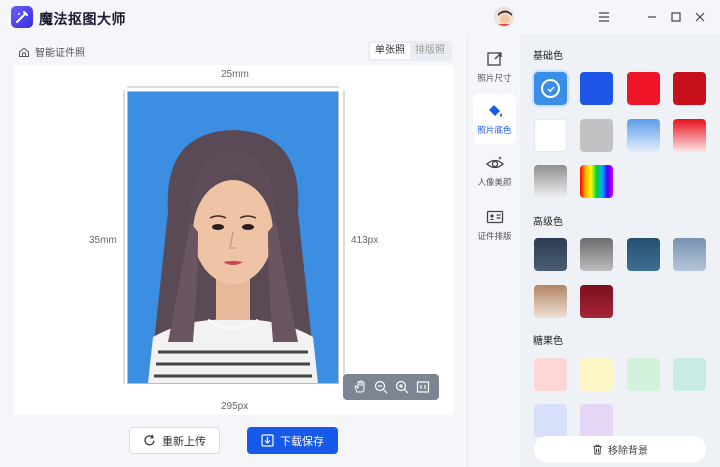 The width and height of the screenshot is (720, 467). What do you see at coordinates (628, 451) in the screenshot?
I see `remove-background-label: 移除背景` at bounding box center [628, 451].